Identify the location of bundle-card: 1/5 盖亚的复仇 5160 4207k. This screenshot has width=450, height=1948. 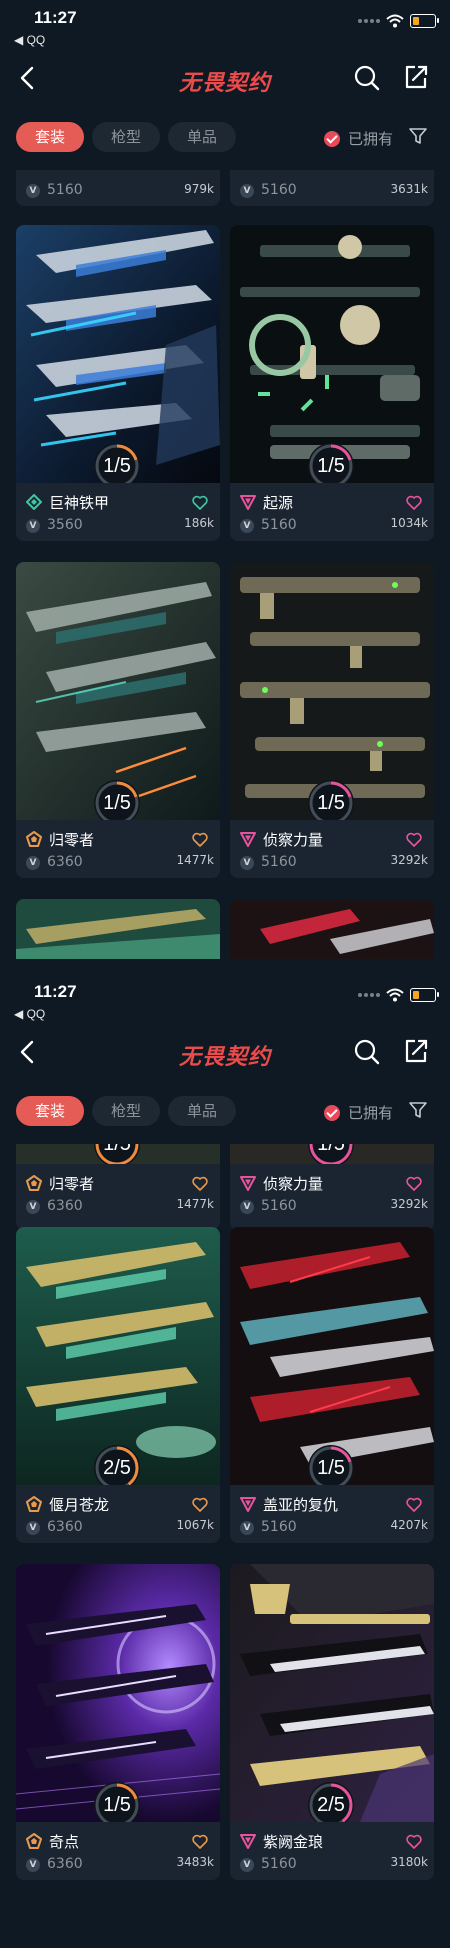
(332, 1385).